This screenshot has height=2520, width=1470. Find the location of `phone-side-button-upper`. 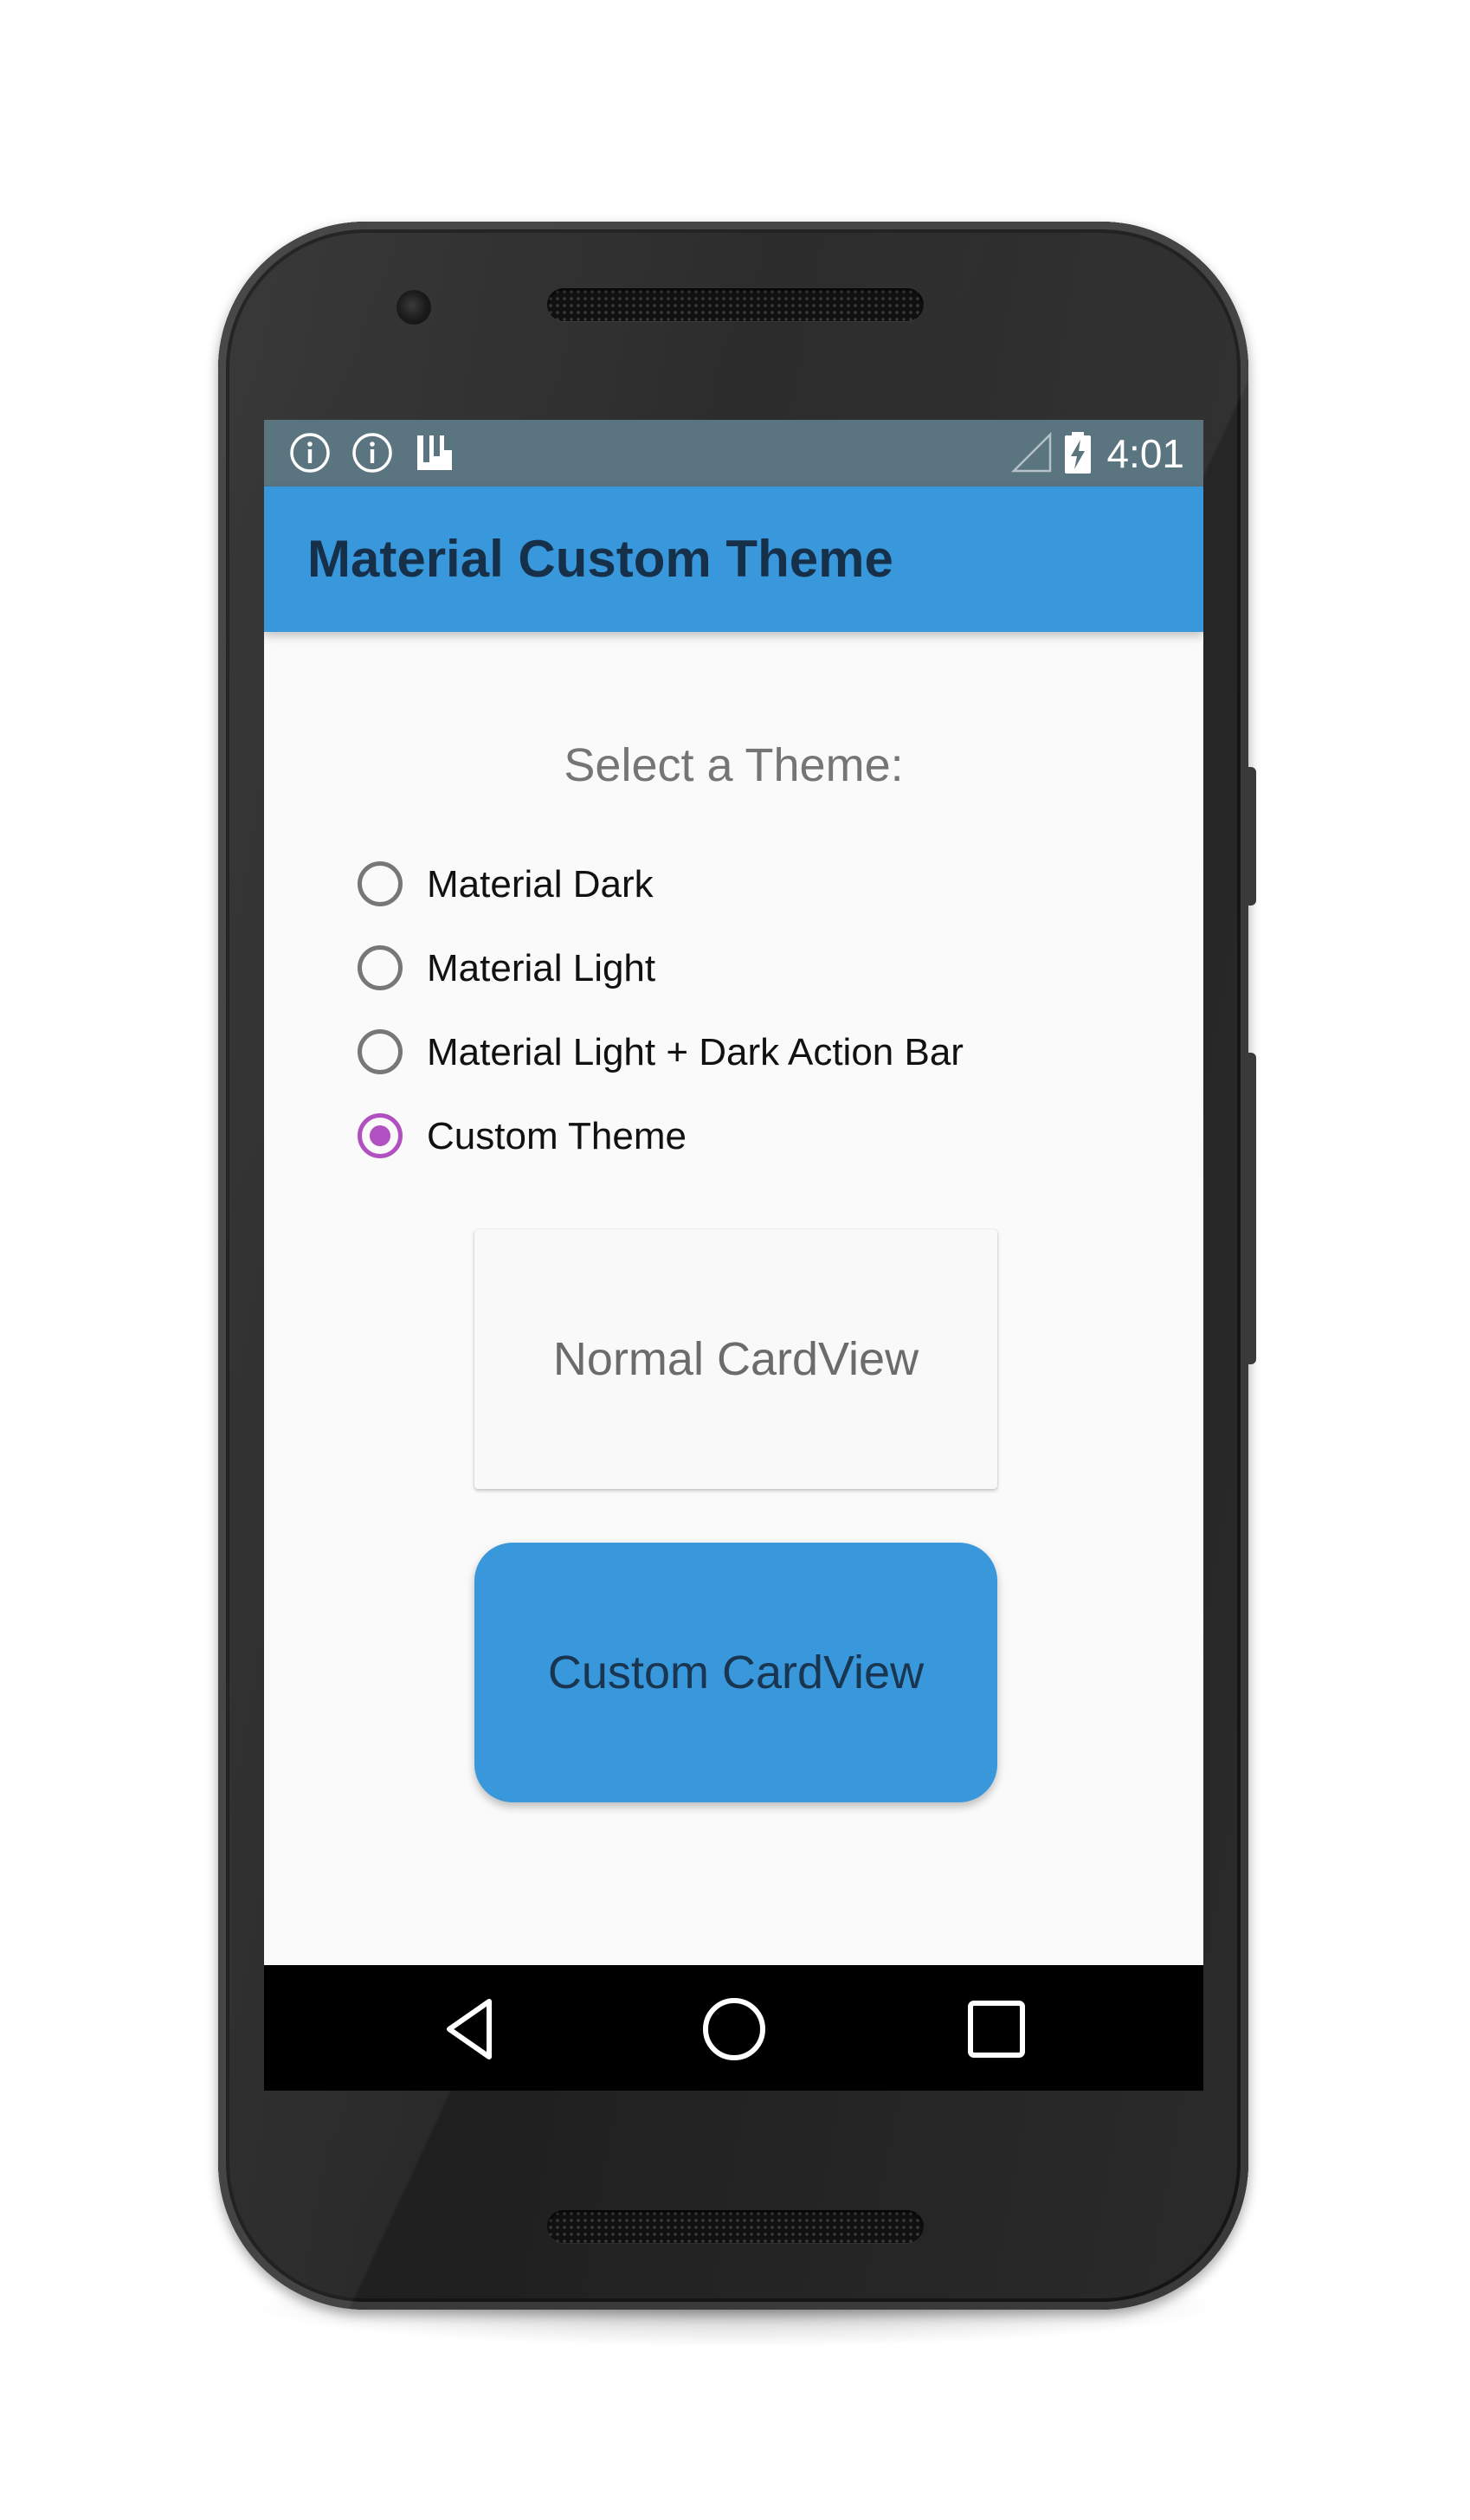

phone-side-button-upper is located at coordinates (1251, 836).